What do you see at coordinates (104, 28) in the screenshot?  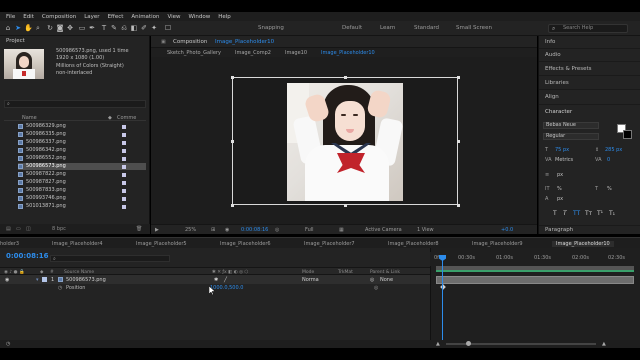 I see `type-tool-icon: T` at bounding box center [104, 28].